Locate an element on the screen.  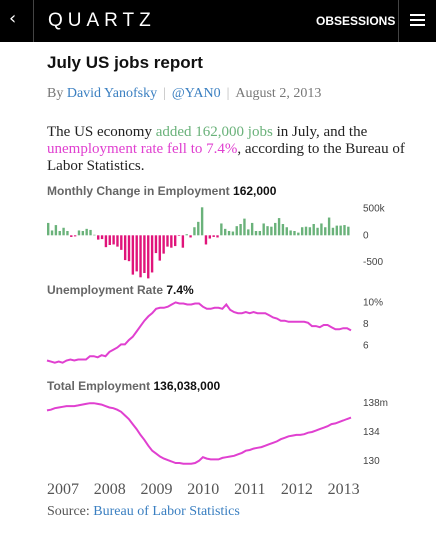
y-tick-label: 134 is located at coordinates (371, 432).